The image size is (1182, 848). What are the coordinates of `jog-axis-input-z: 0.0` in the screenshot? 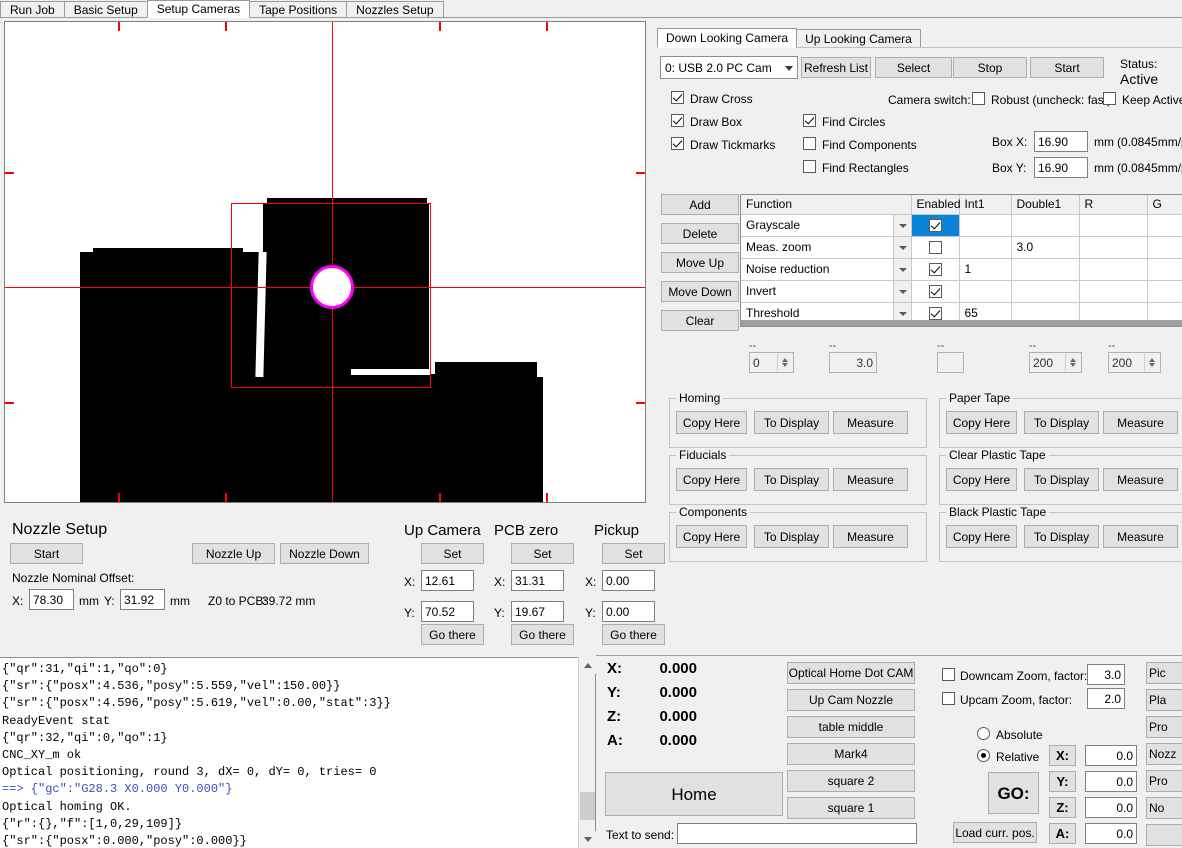 It's located at (1111, 807).